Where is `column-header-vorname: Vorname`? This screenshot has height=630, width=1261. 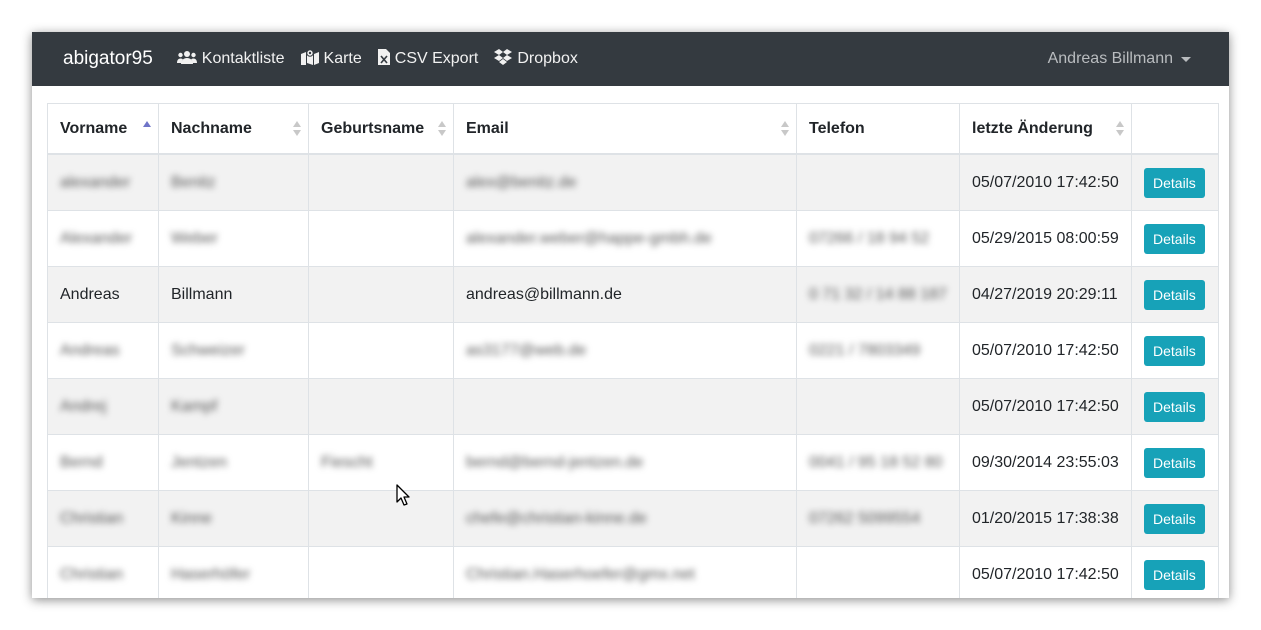
column-header-vorname: Vorname is located at coordinates (103, 129).